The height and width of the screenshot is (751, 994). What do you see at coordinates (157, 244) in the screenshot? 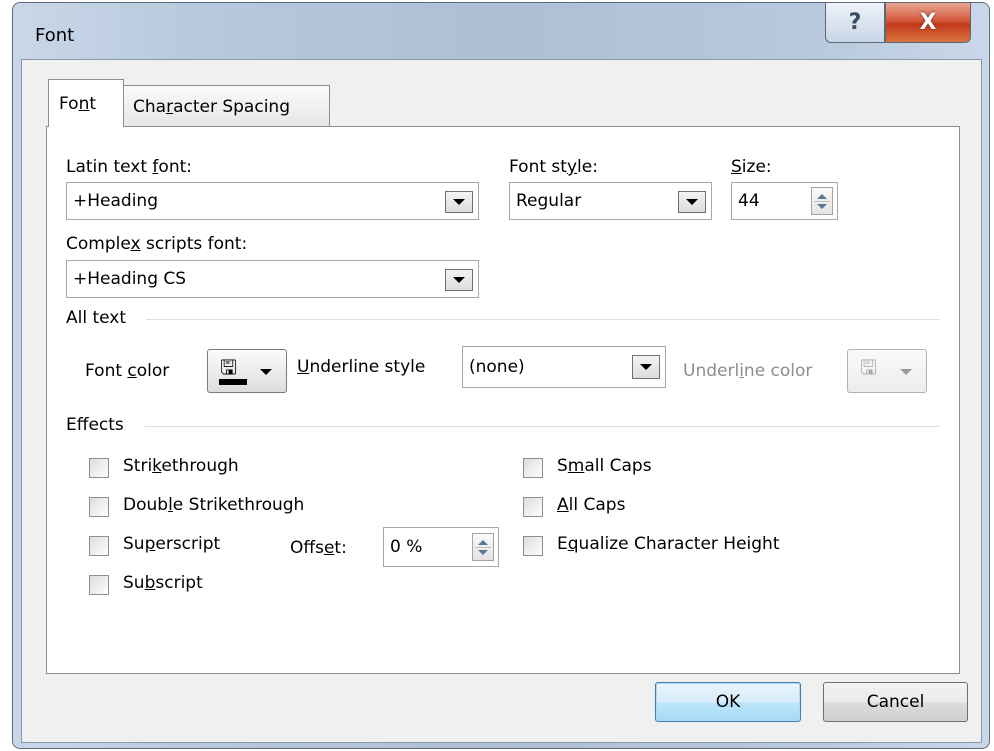
I see `complex-font-label: Complex scripts font:` at bounding box center [157, 244].